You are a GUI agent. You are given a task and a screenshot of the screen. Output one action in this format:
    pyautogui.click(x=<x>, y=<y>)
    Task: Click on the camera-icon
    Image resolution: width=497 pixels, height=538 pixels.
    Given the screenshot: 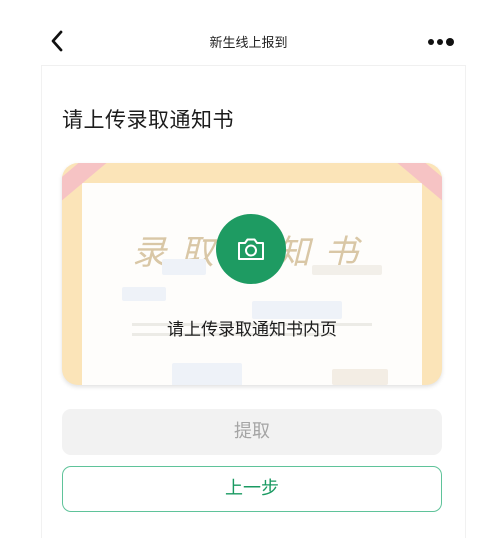 What is the action you would take?
    pyautogui.click(x=251, y=249)
    